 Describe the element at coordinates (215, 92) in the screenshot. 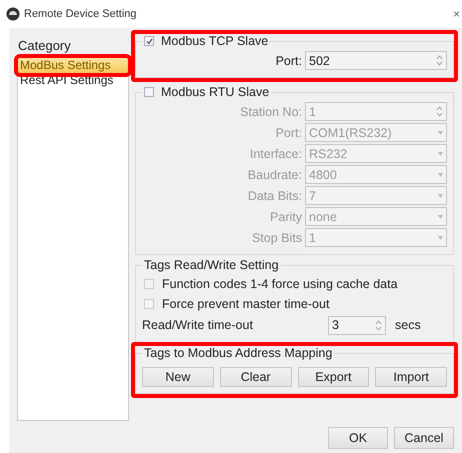

I see `group-title: Modbus RTU Slave` at that location.